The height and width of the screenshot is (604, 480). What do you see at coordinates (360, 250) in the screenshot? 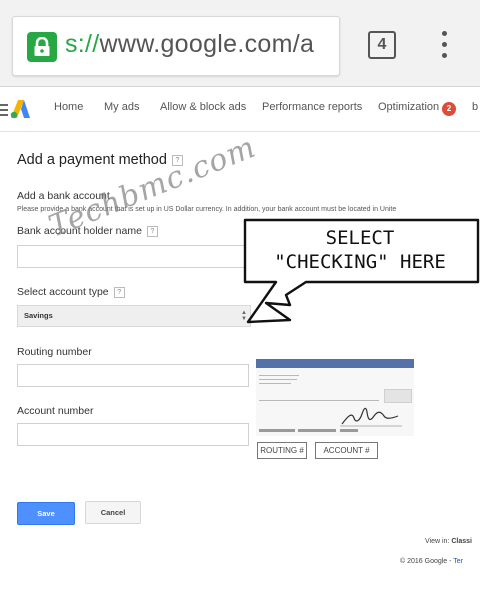
I see `callout-text: SELECT "CHECKING" HERE` at bounding box center [360, 250].